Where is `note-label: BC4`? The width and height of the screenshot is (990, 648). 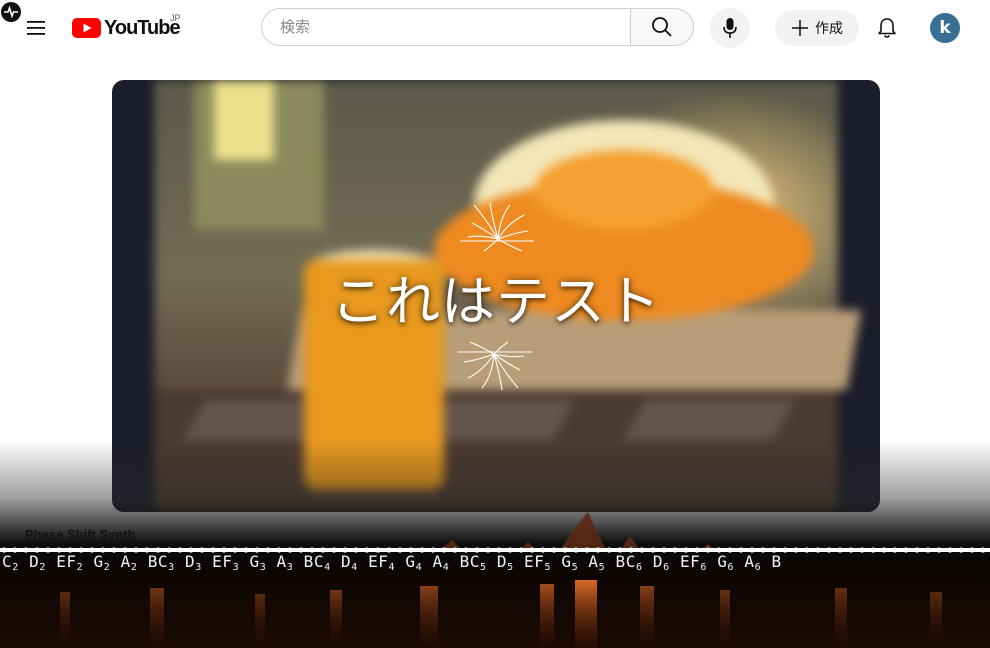 note-label: BC4 is located at coordinates (317, 562).